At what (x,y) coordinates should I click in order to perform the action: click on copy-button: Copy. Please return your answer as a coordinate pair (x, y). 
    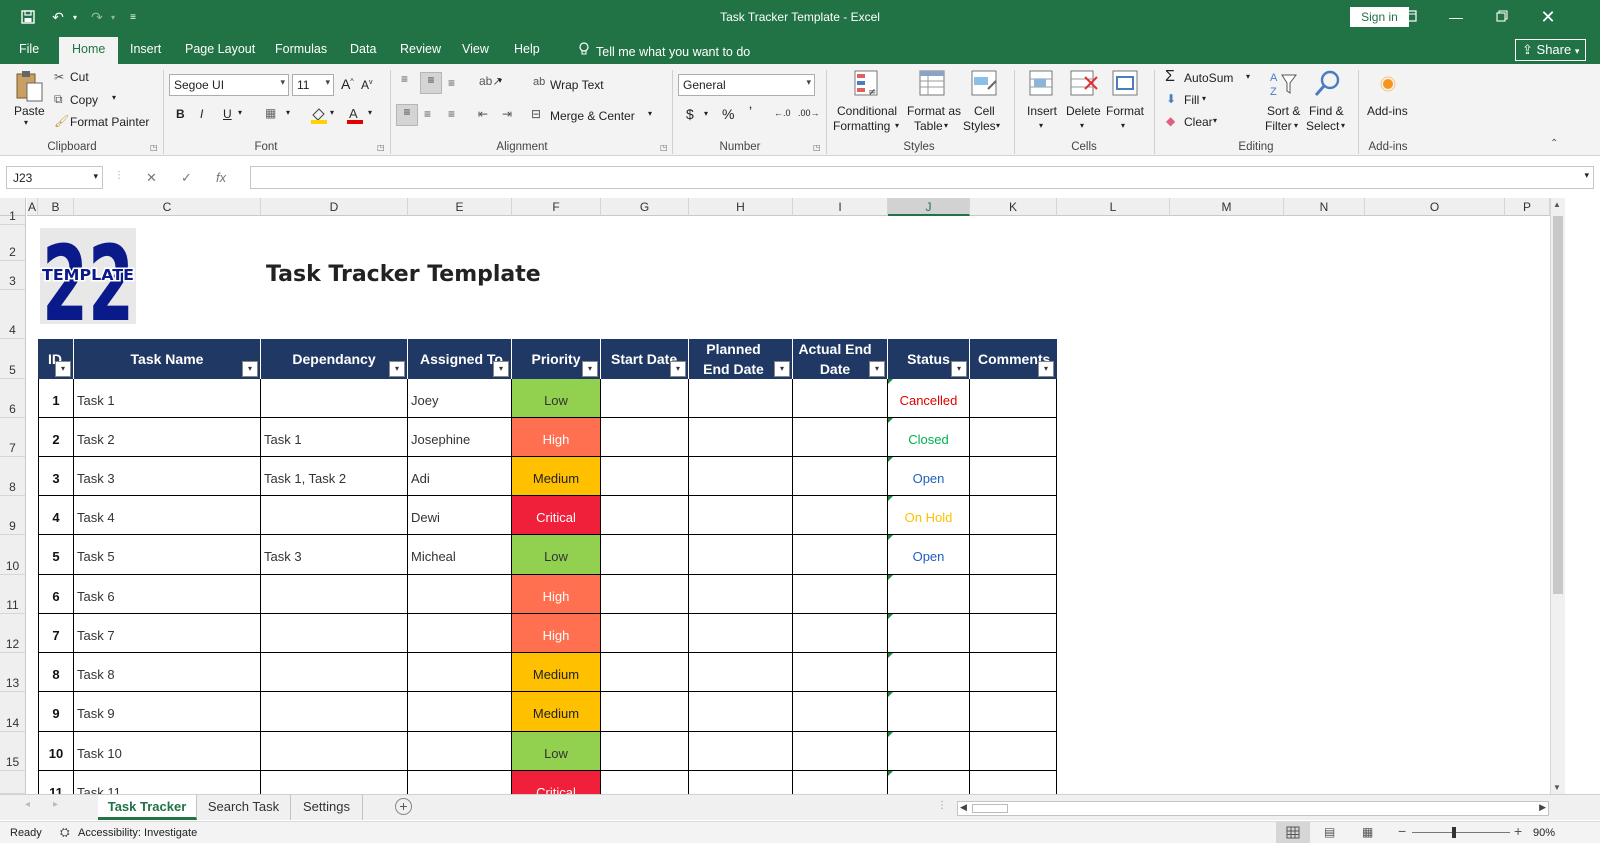
    Looking at the image, I should click on (84, 100).